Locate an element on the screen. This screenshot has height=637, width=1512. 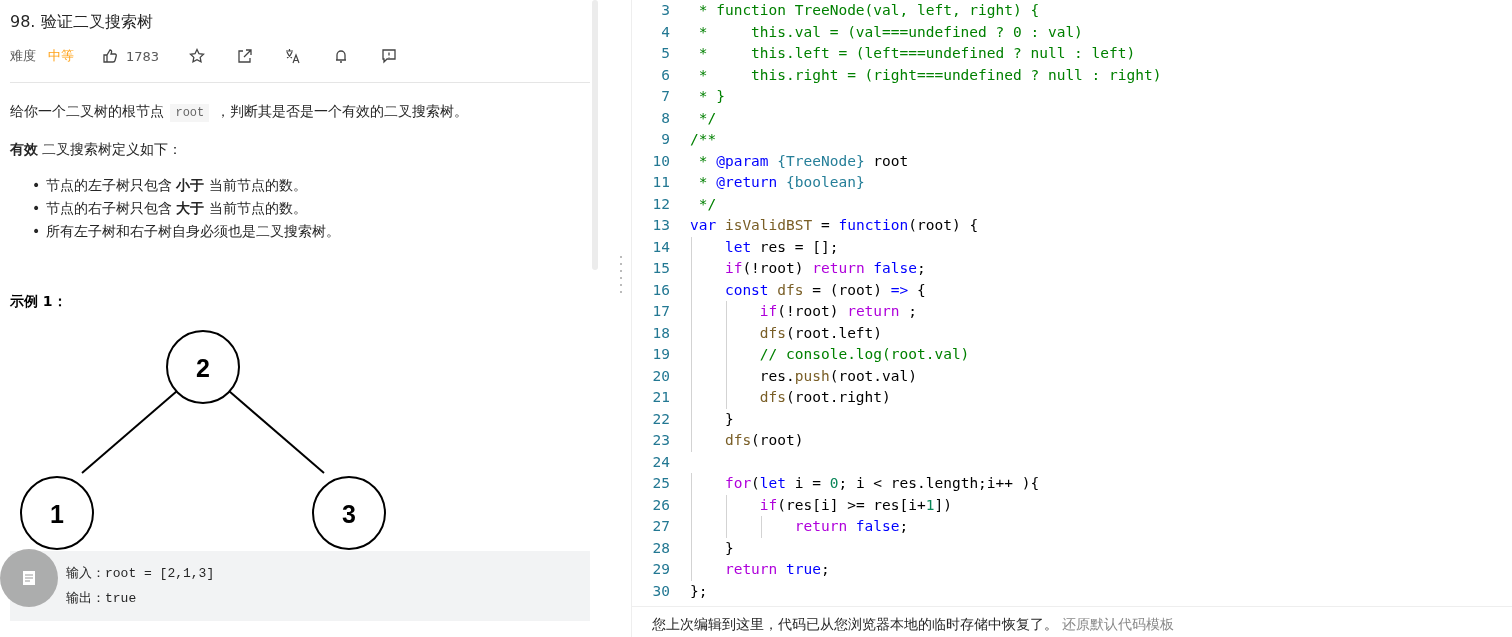
code-line: // console.log(root.val) is located at coordinates (864, 354).